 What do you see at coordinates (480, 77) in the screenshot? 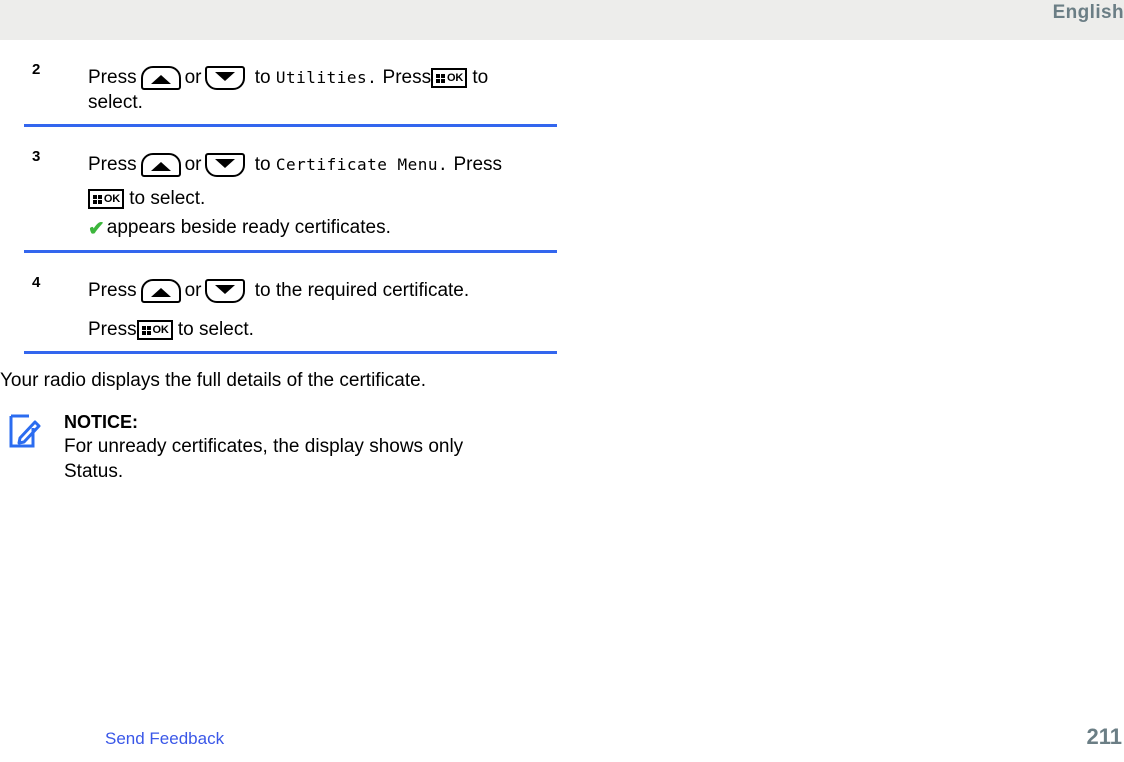
I see `step-text-after-ok: to` at bounding box center [480, 77].